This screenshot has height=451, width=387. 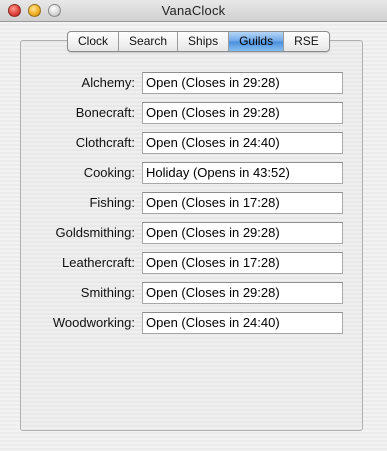 What do you see at coordinates (242, 233) in the screenshot?
I see `guild-status-goldsmithing: Open (Closes in 29:28)` at bounding box center [242, 233].